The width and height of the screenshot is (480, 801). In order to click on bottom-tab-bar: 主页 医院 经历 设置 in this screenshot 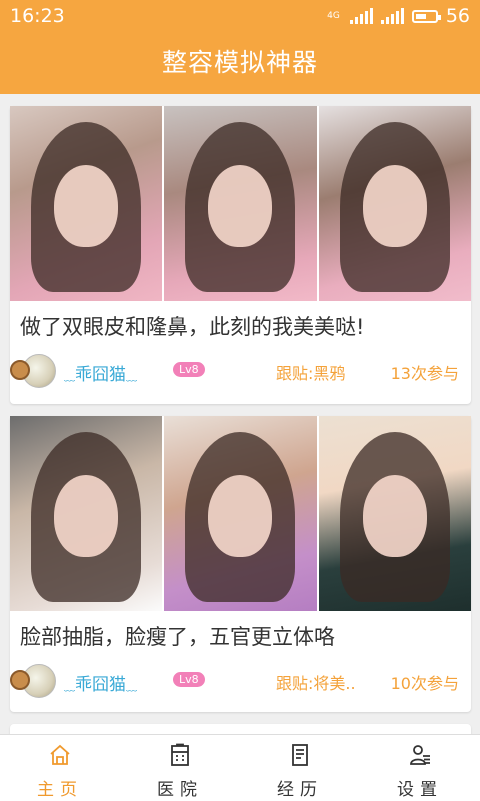, I will do `click(240, 767)`.